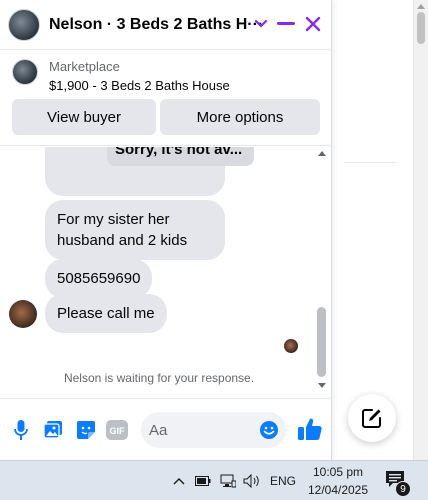  What do you see at coordinates (84, 117) in the screenshot?
I see `view-buyer-button: View buyer` at bounding box center [84, 117].